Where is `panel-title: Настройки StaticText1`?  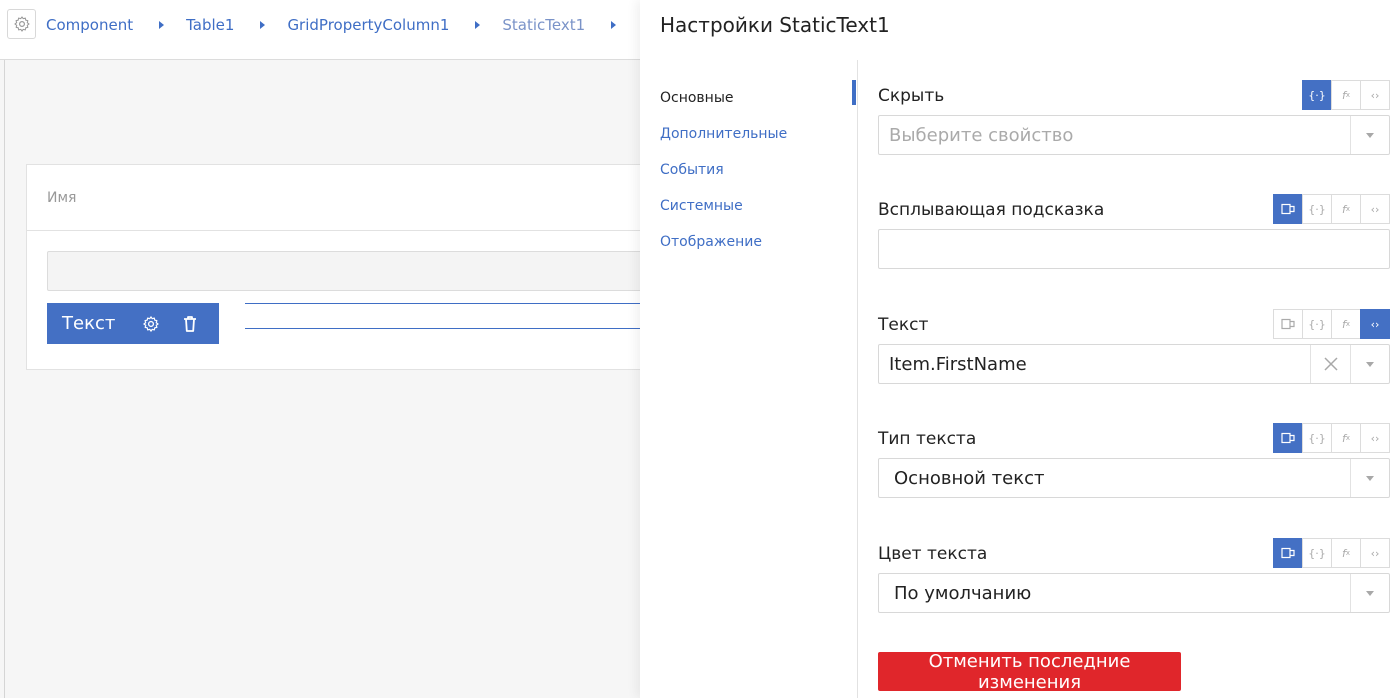 panel-title: Настройки StaticText1 is located at coordinates (775, 25).